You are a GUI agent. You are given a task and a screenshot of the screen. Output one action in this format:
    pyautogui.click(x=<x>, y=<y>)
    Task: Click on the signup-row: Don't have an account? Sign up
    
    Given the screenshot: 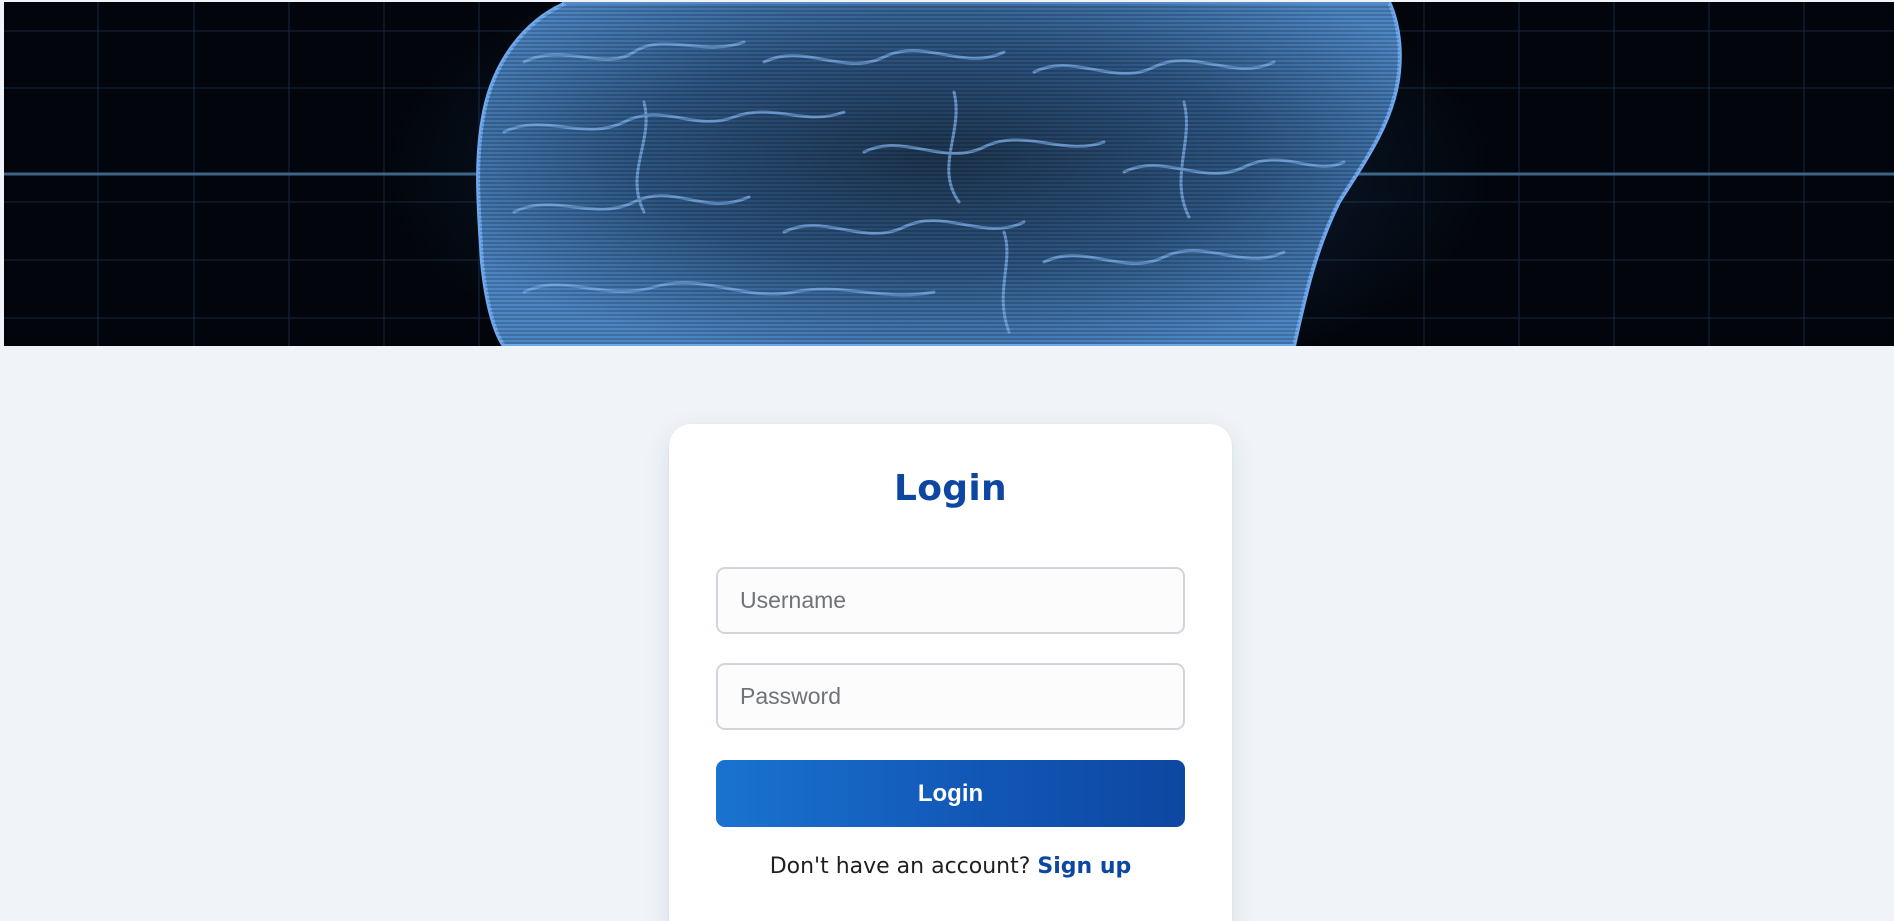 What is the action you would take?
    pyautogui.click(x=950, y=866)
    